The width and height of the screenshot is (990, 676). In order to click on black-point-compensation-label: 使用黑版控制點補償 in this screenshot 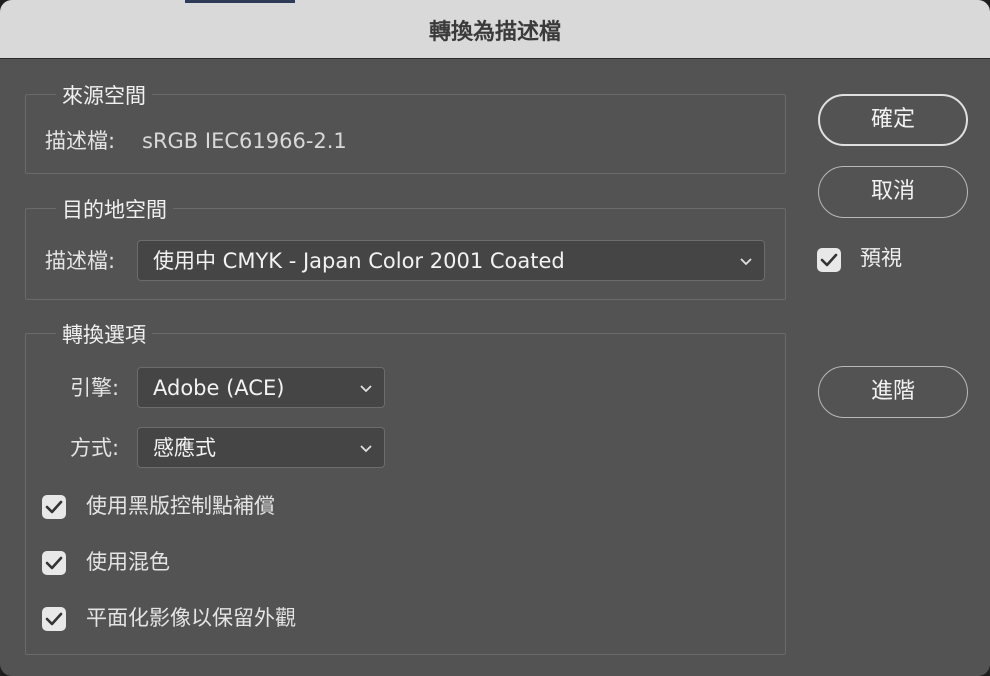, I will do `click(180, 506)`.